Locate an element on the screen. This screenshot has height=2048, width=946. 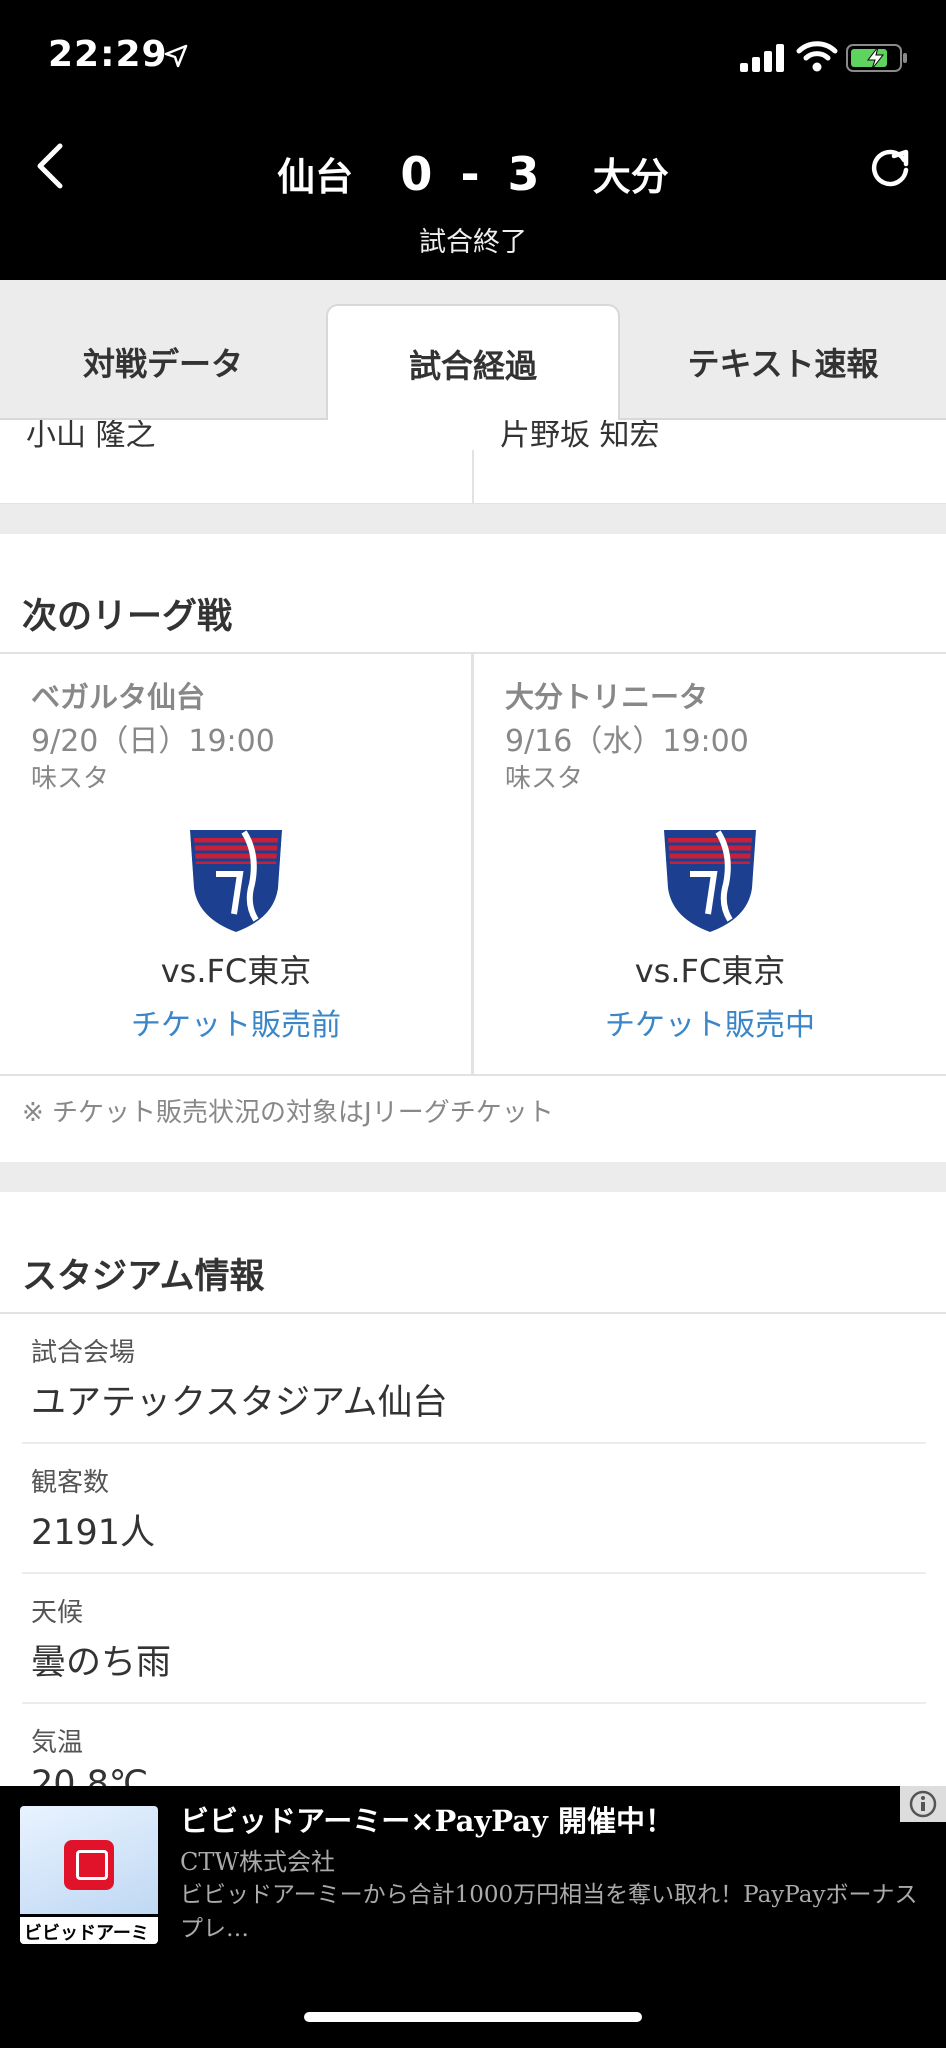
ad-title: ビビッドアーミー×PayPay 開催中！ is located at coordinates (427, 1819).